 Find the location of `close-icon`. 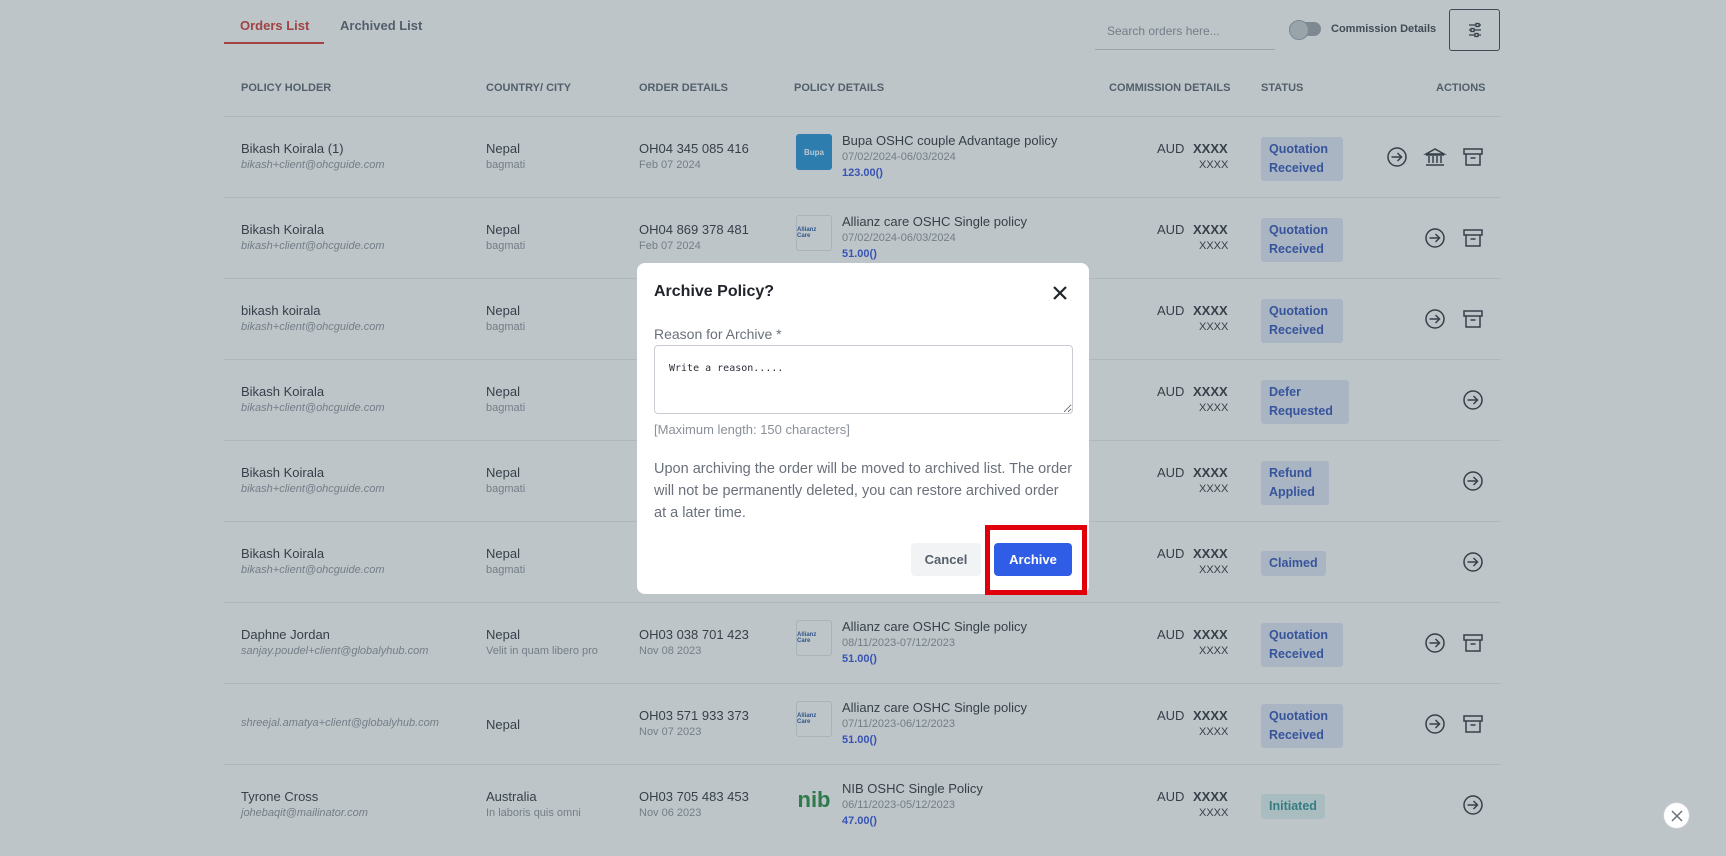

close-icon is located at coordinates (1060, 293).